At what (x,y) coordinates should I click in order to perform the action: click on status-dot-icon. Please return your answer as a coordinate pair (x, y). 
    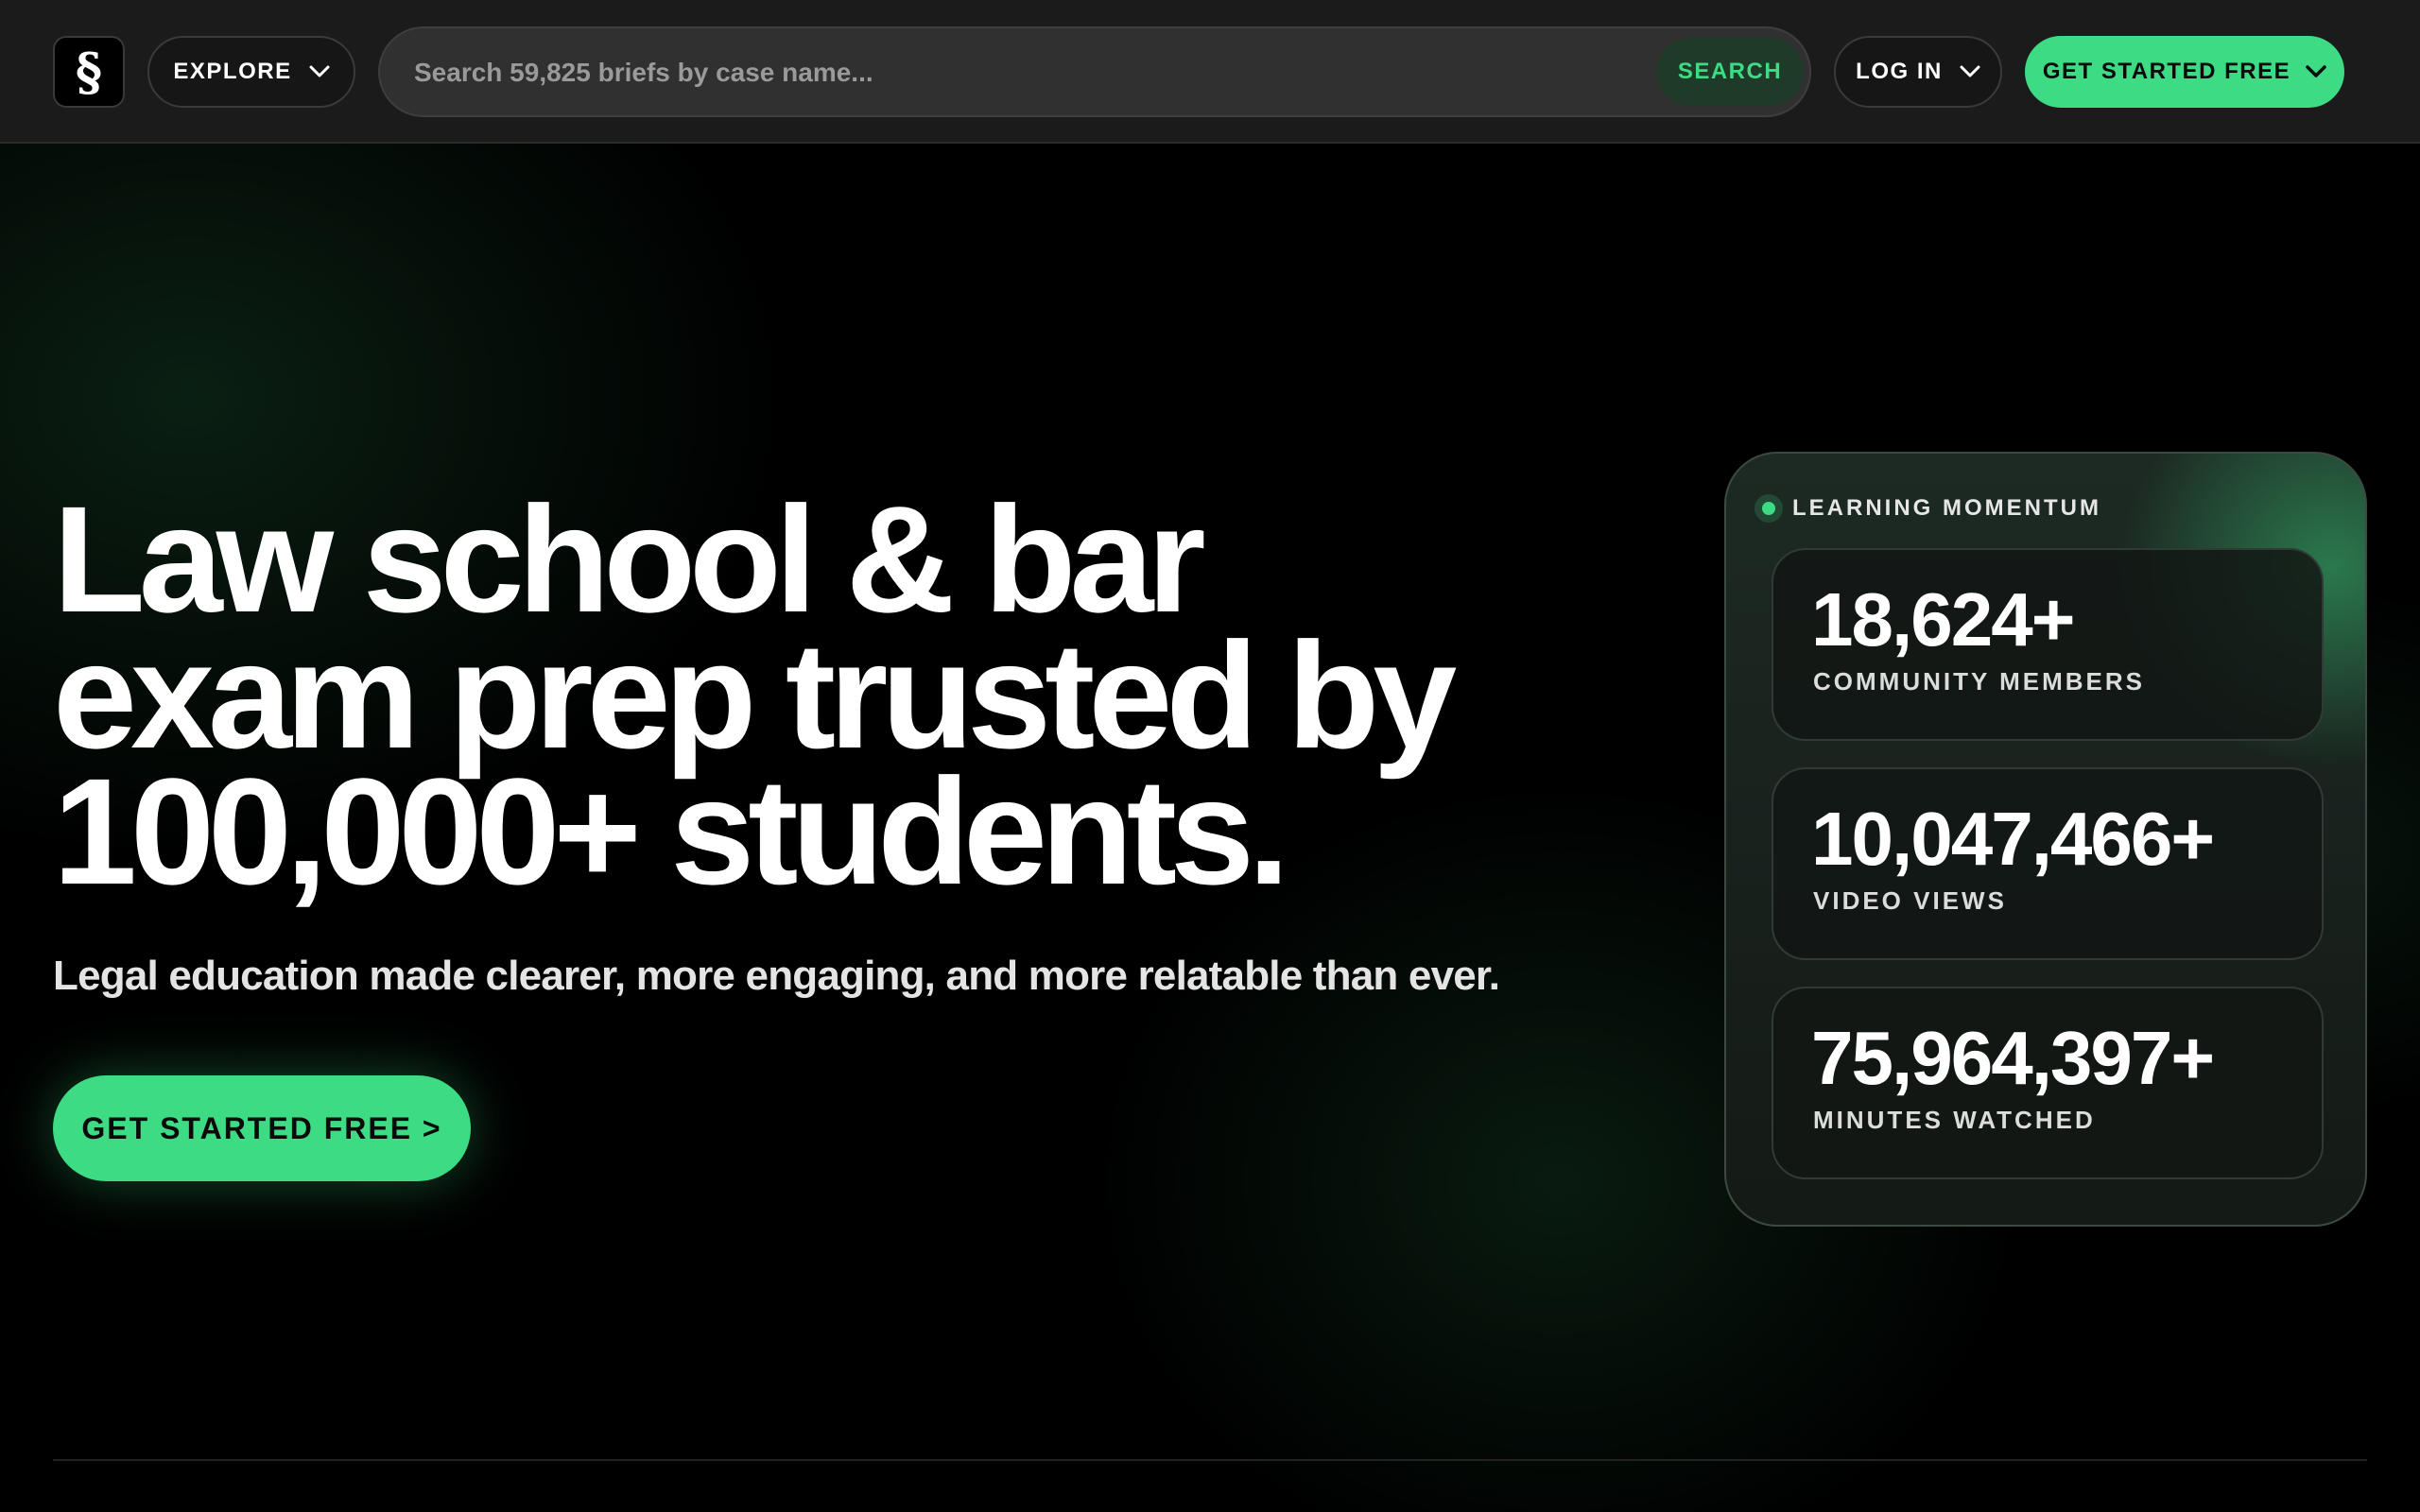
    Looking at the image, I should click on (1768, 508).